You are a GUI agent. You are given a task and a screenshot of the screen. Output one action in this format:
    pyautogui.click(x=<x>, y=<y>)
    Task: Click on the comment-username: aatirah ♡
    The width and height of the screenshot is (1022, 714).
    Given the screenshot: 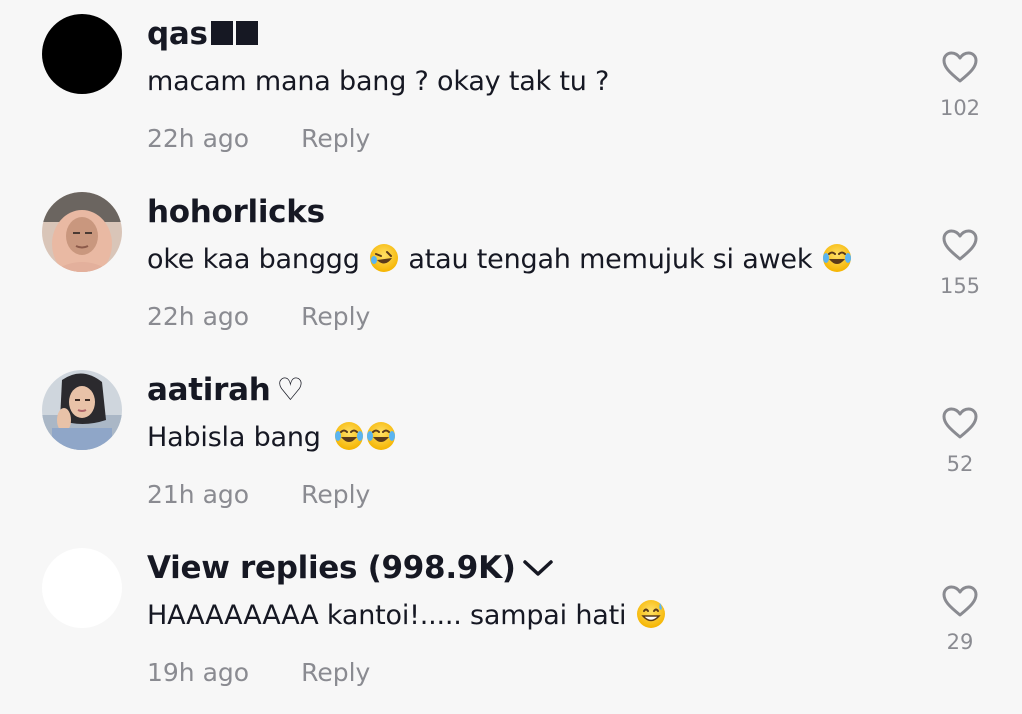 What is the action you would take?
    pyautogui.click(x=225, y=390)
    